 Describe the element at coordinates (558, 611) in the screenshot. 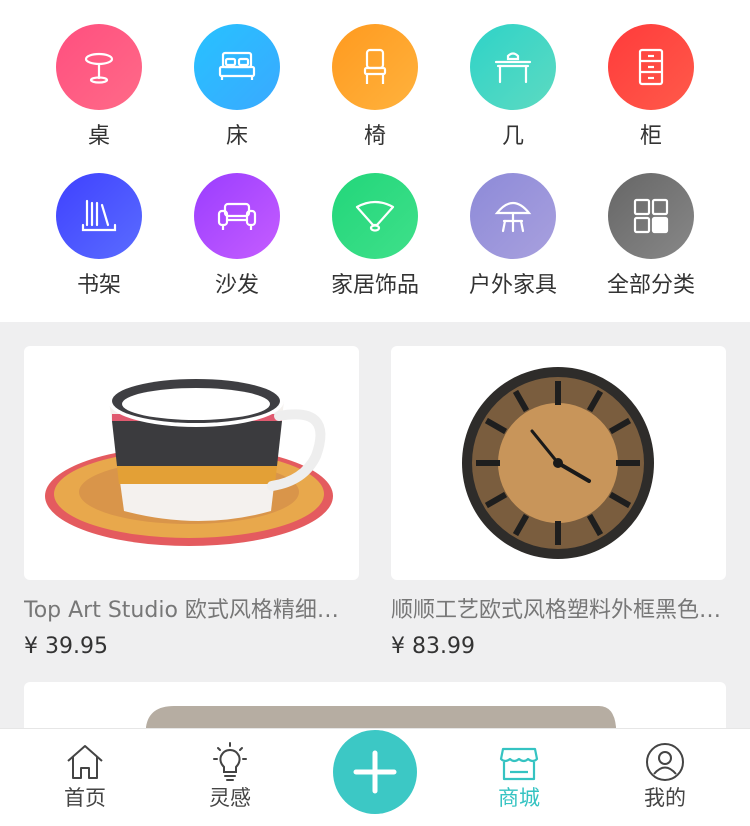

I see `product-title: 顺顺工艺欧式风格塑料外框黑色复古挂钟` at that location.